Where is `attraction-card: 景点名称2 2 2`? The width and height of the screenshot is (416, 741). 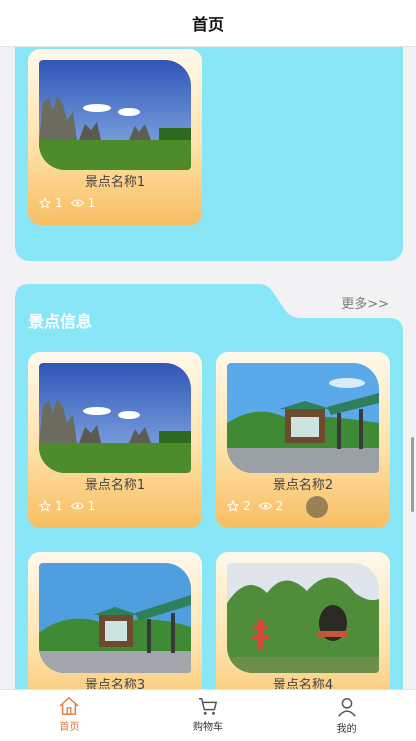
attraction-card: 景点名称2 2 2 is located at coordinates (303, 440).